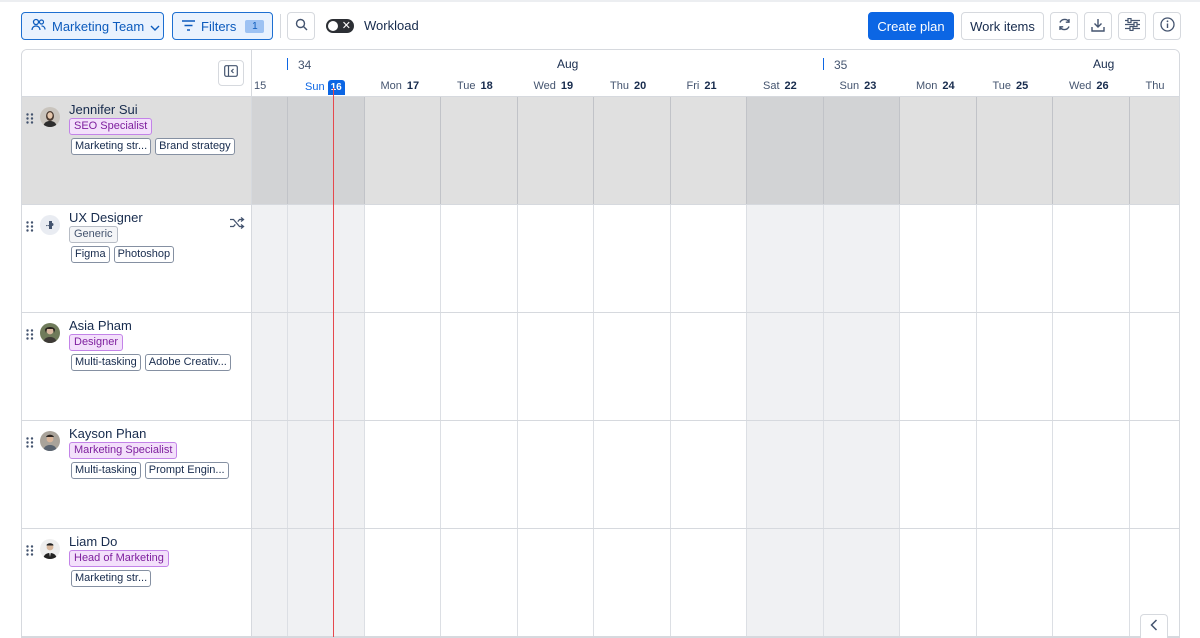 This screenshot has height=638, width=1200. Describe the element at coordinates (93, 234) in the screenshot. I see `role-badge: Generic` at that location.